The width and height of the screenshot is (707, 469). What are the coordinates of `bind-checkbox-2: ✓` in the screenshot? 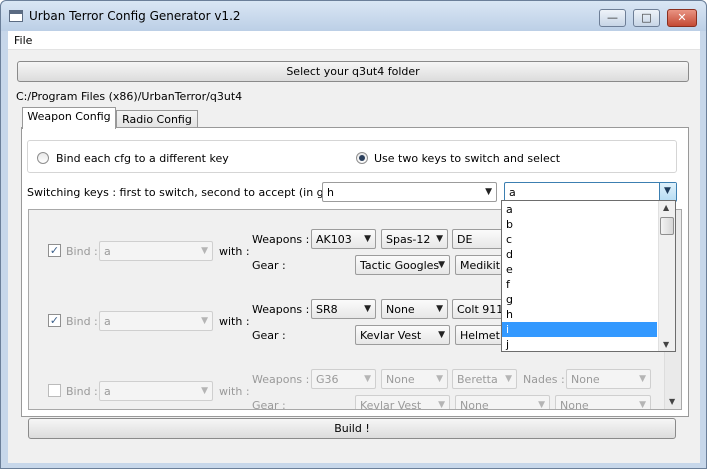 It's located at (54, 320).